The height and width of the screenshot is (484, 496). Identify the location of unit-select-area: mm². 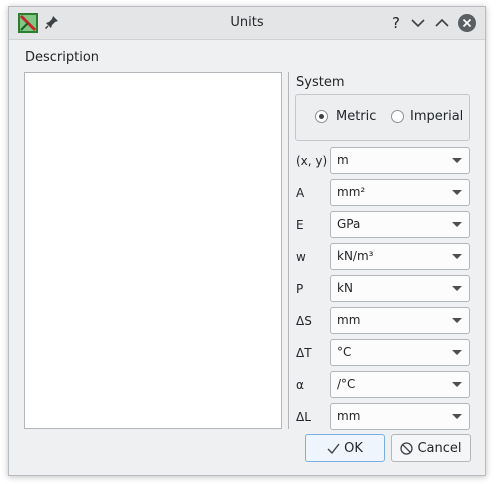
(400, 192).